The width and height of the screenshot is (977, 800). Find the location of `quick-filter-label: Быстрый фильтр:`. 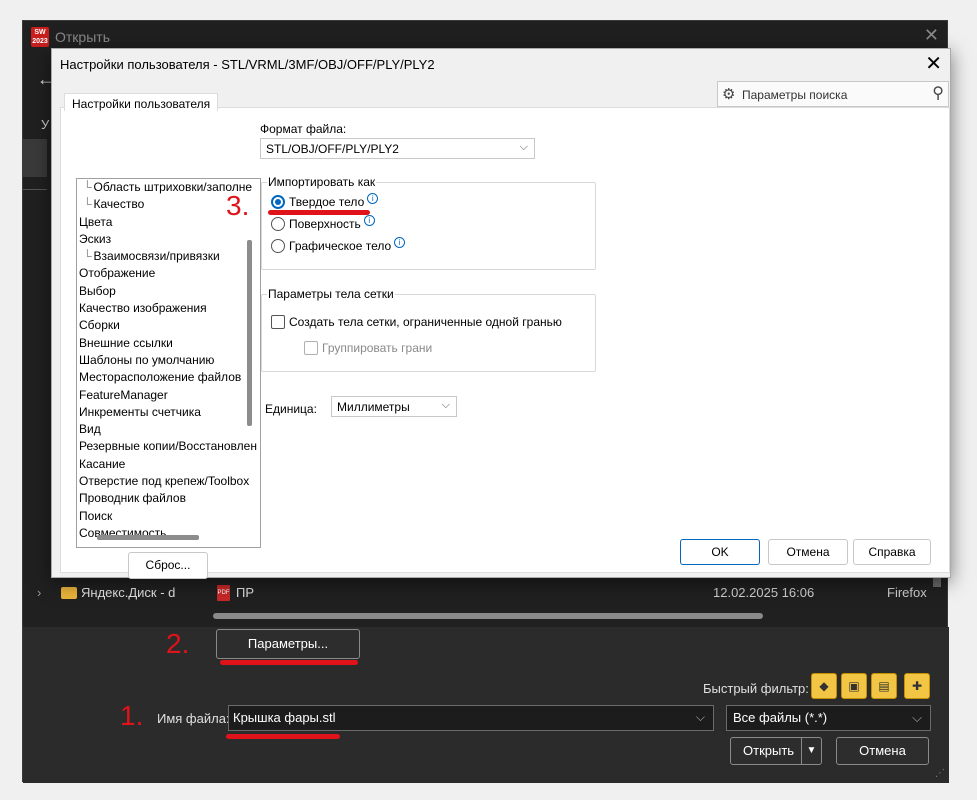

quick-filter-label: Быстрый фильтр: is located at coordinates (756, 688).